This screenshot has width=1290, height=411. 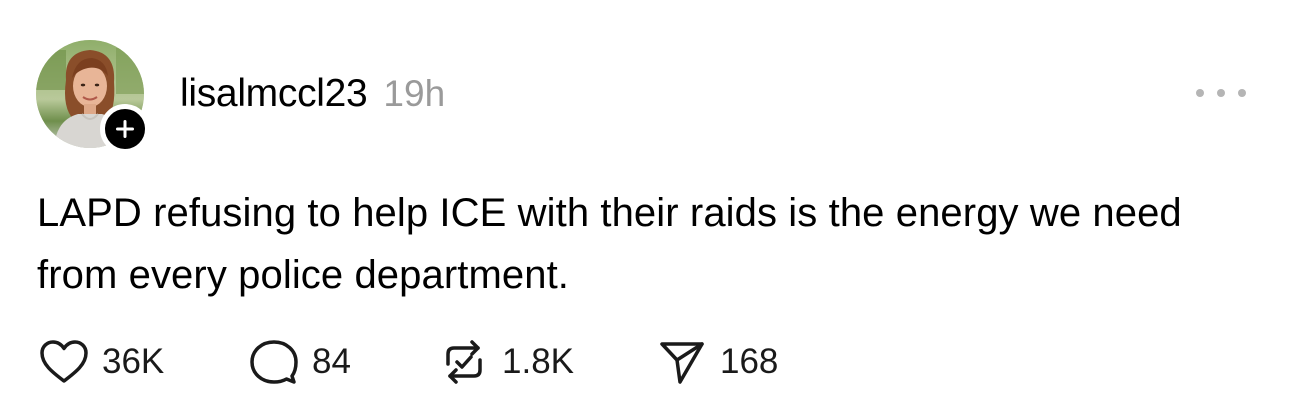 I want to click on reply-count: 84, so click(x=331, y=361).